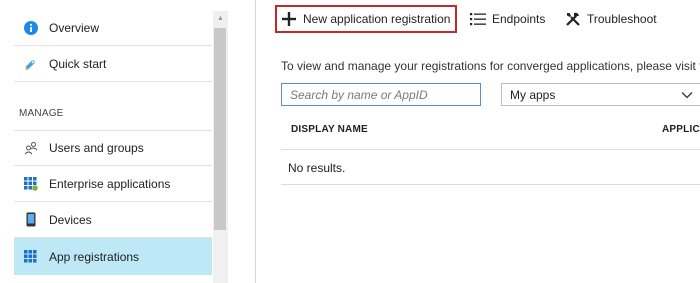  Describe the element at coordinates (78, 64) in the screenshot. I see `sidebar-item-label: Quick start` at that location.